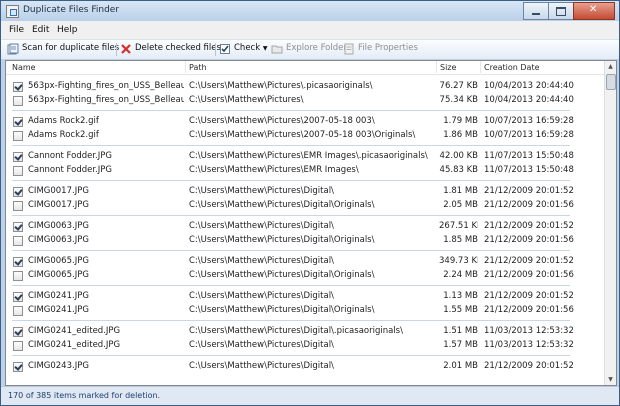 Image resolution: width=620 pixels, height=406 pixels. What do you see at coordinates (460, 331) in the screenshot?
I see `file-size-cell: 1.51 MB` at bounding box center [460, 331].